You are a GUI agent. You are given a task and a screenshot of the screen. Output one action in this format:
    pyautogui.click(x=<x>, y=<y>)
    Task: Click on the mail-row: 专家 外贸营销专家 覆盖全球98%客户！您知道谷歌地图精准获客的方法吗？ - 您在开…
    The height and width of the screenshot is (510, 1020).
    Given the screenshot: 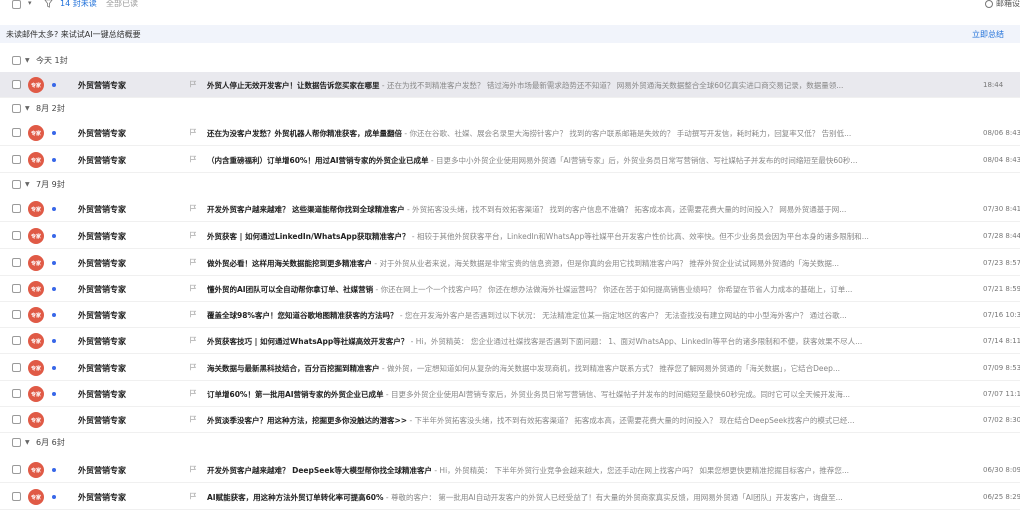 What is the action you would take?
    pyautogui.click(x=510, y=315)
    